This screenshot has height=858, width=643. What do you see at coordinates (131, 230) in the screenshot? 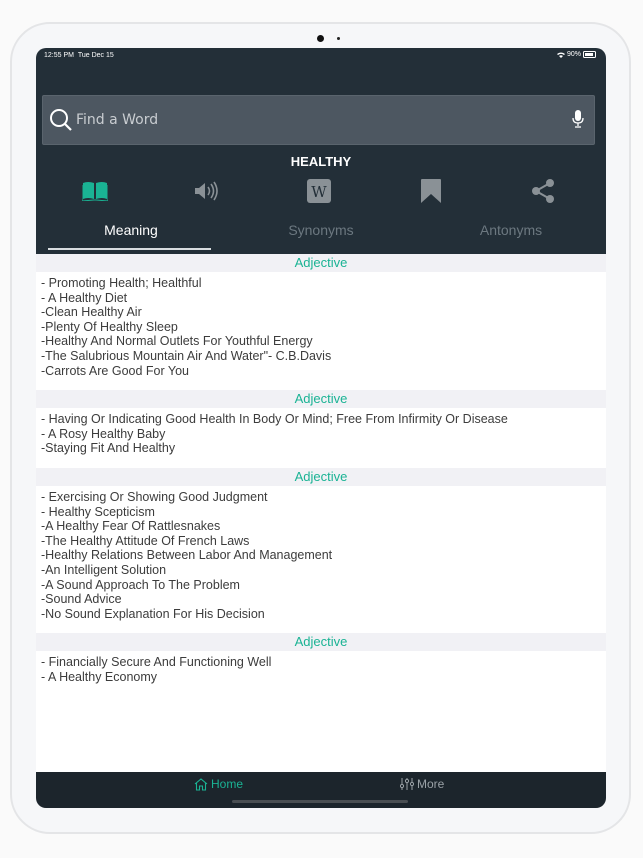
I see `tab-meaning: Meaning` at bounding box center [131, 230].